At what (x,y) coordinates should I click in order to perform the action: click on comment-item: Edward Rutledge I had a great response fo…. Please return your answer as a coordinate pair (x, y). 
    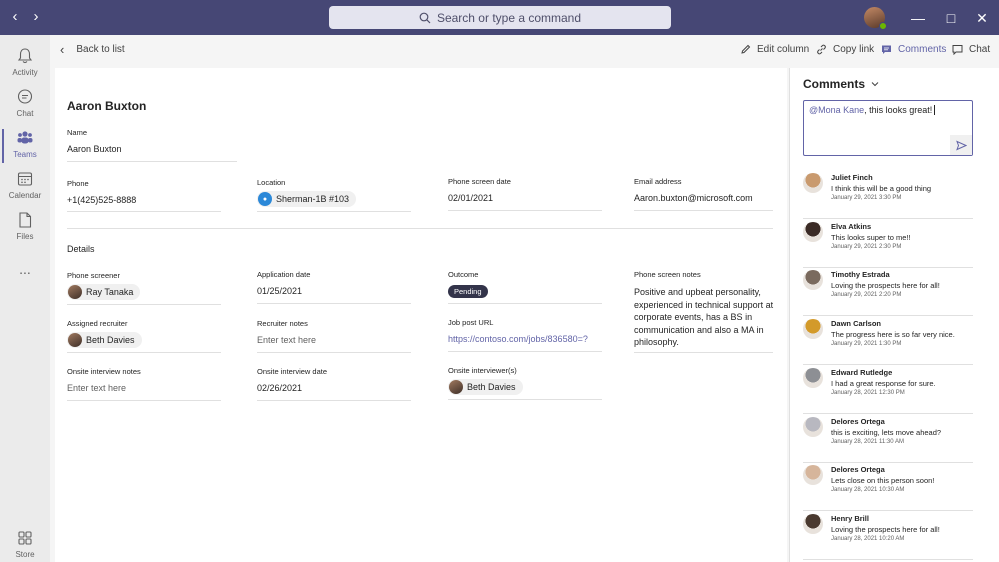
    Looking at the image, I should click on (888, 389).